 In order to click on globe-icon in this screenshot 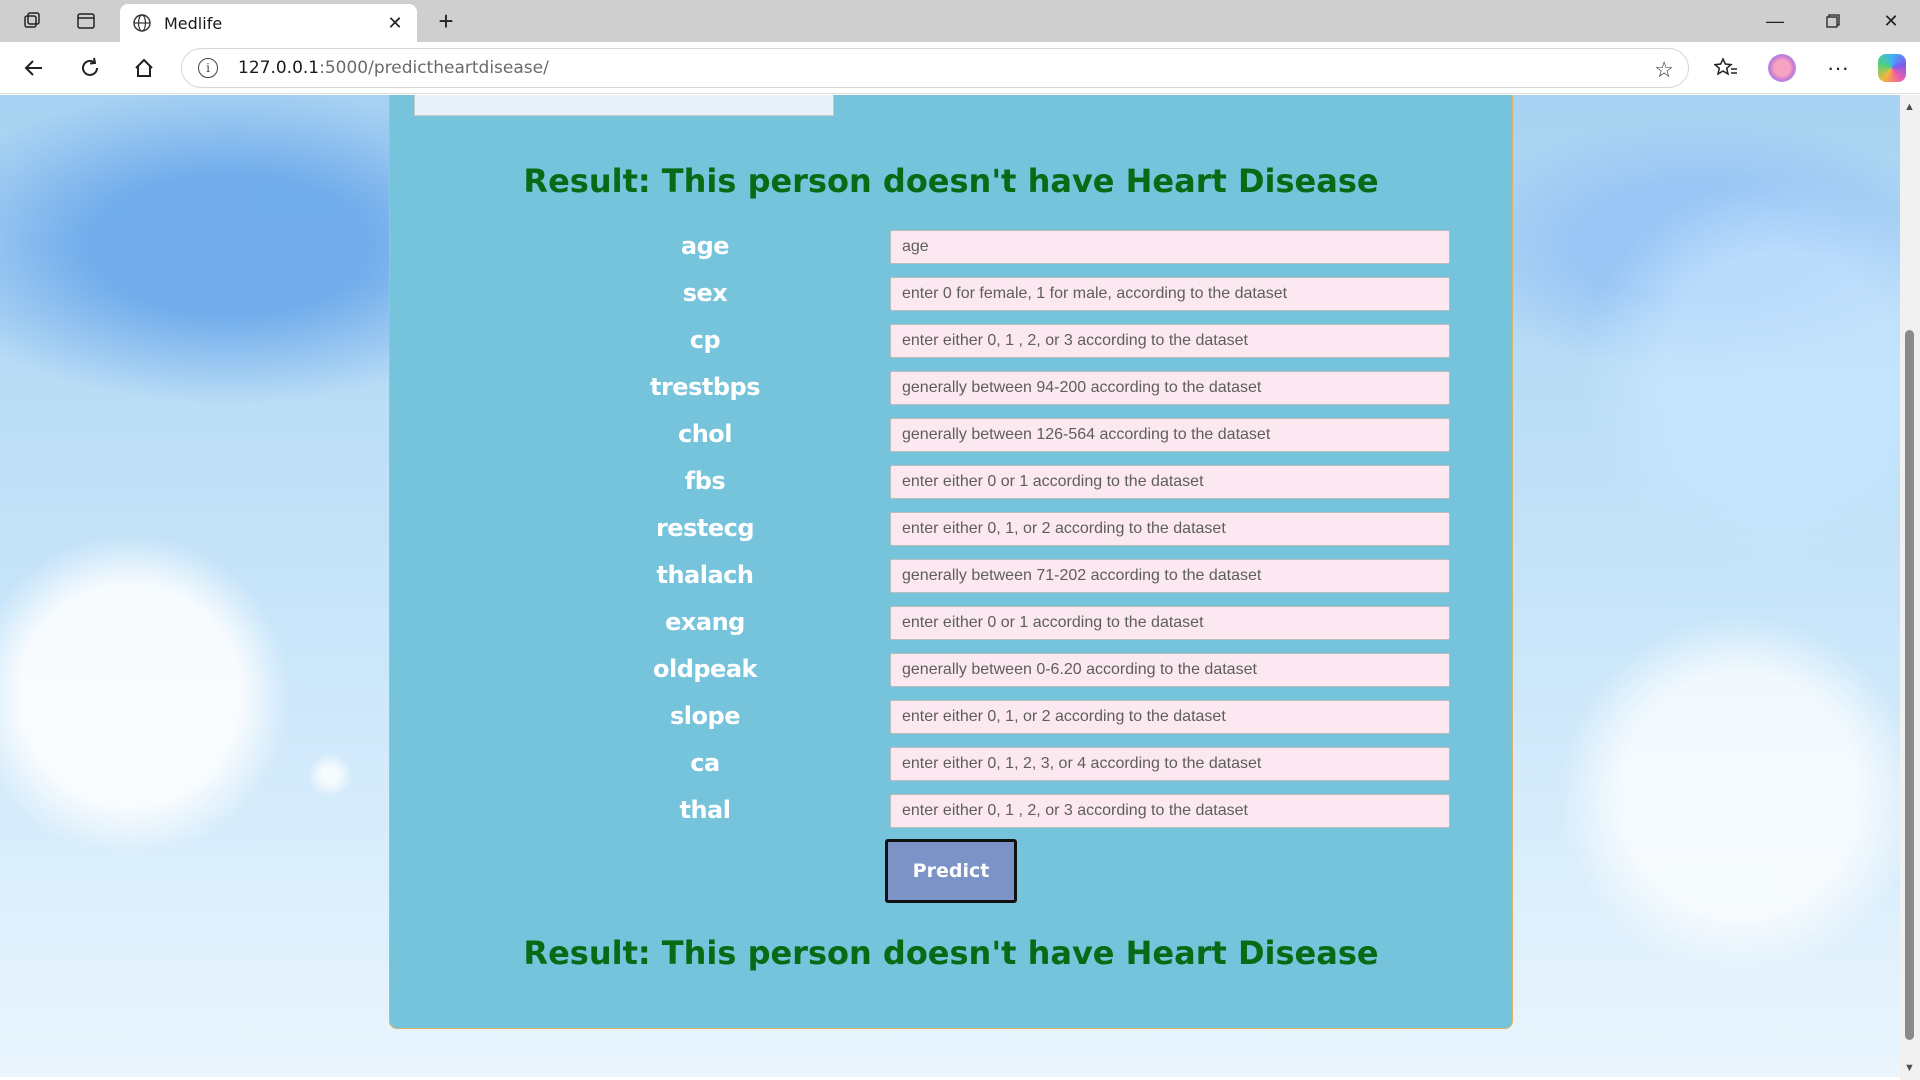, I will do `click(142, 23)`.